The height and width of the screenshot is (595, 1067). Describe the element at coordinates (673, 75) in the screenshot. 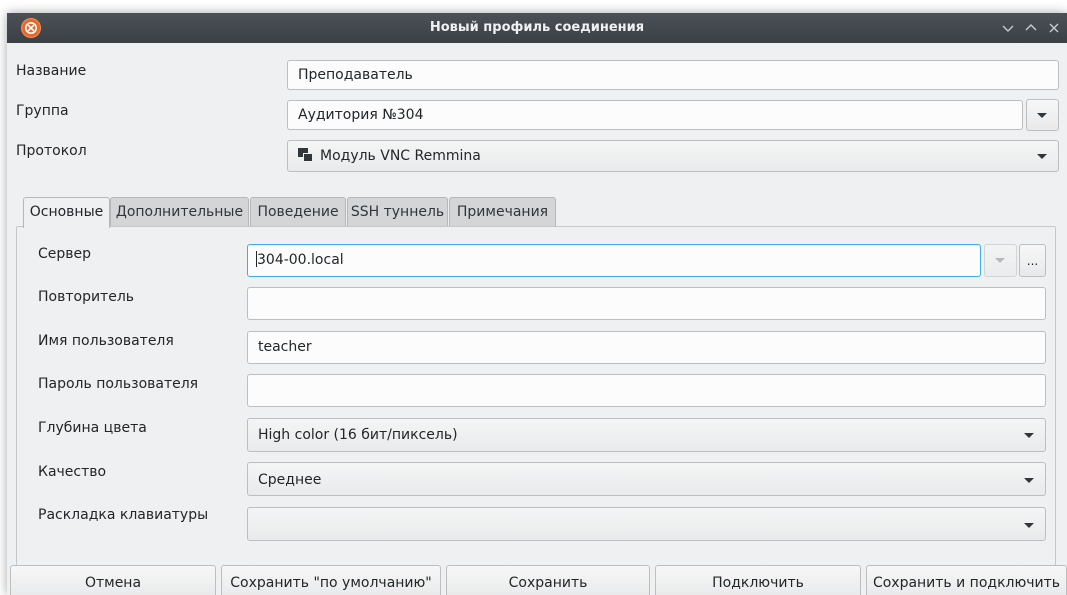

I see `name-field: Преподаватель` at that location.